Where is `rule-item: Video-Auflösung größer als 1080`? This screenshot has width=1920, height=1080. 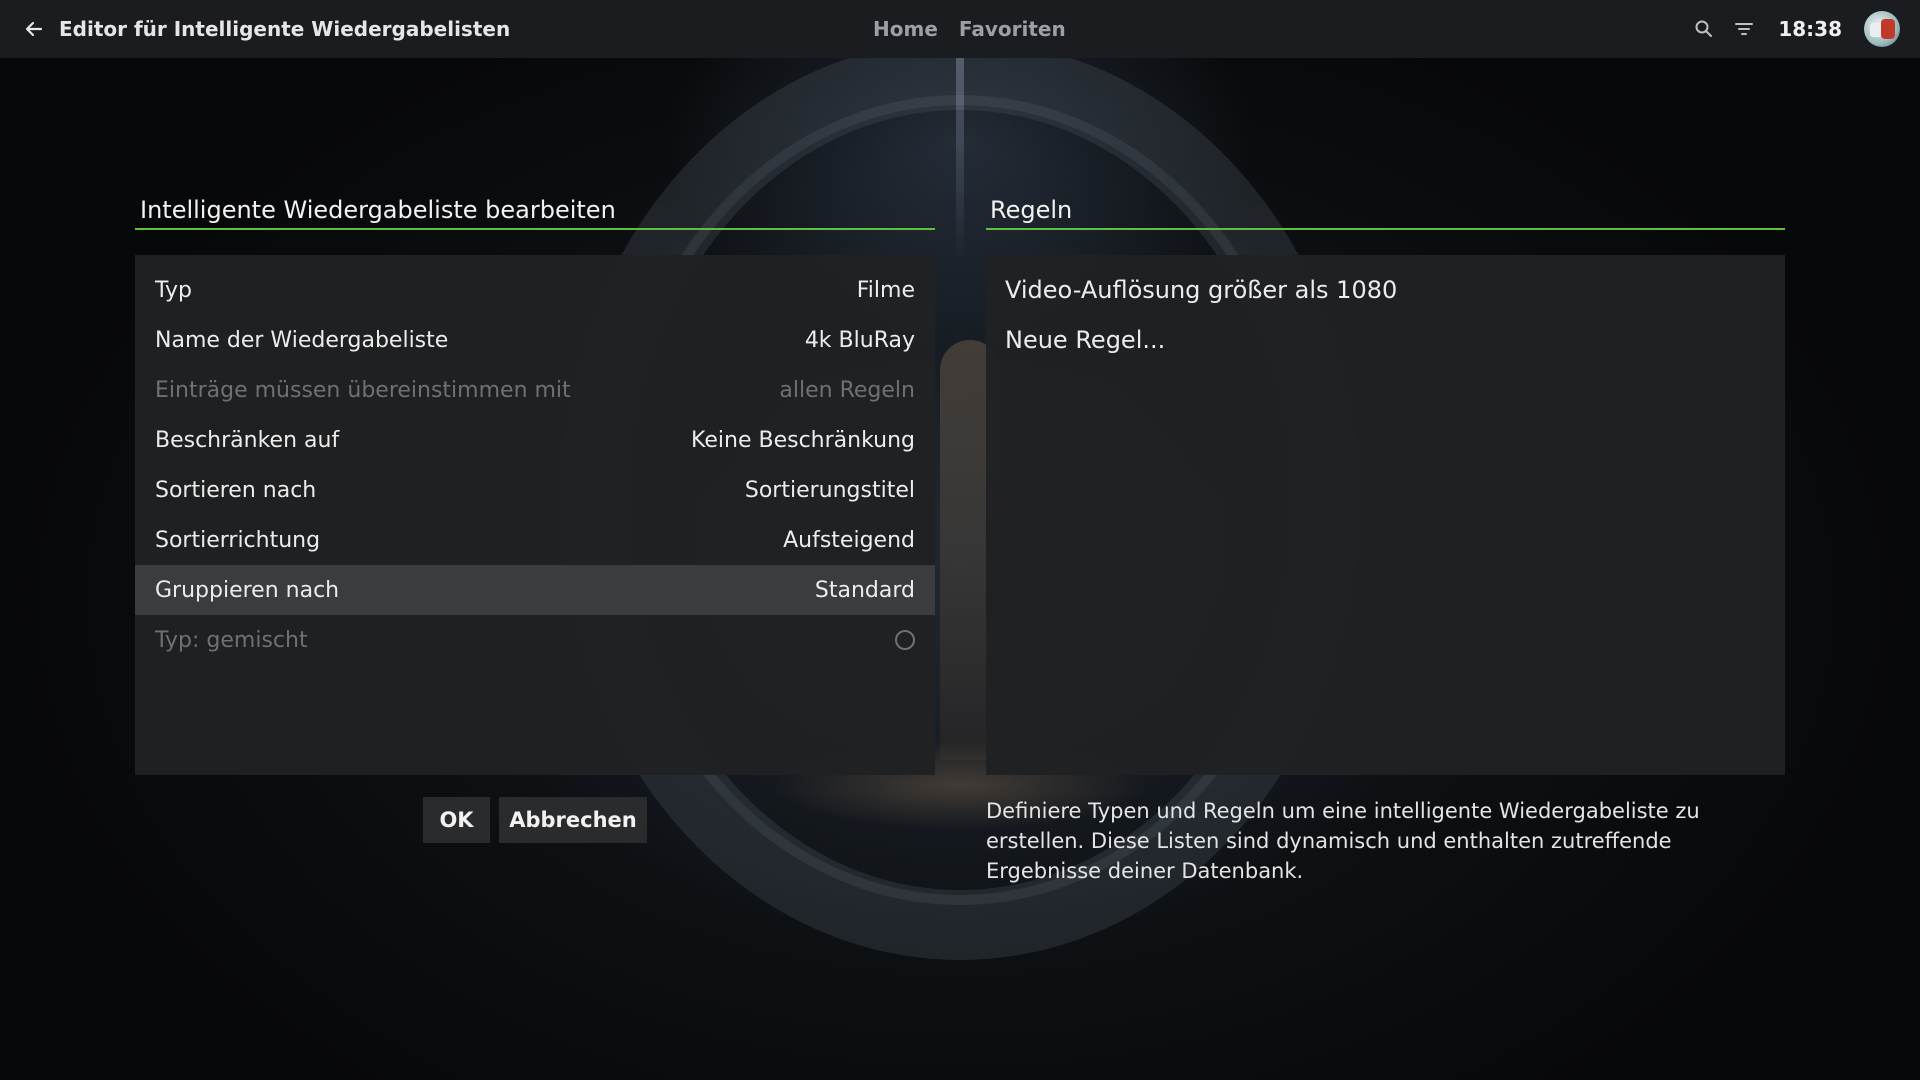
rule-item: Video-Auflösung größer als 1080 is located at coordinates (1385, 290).